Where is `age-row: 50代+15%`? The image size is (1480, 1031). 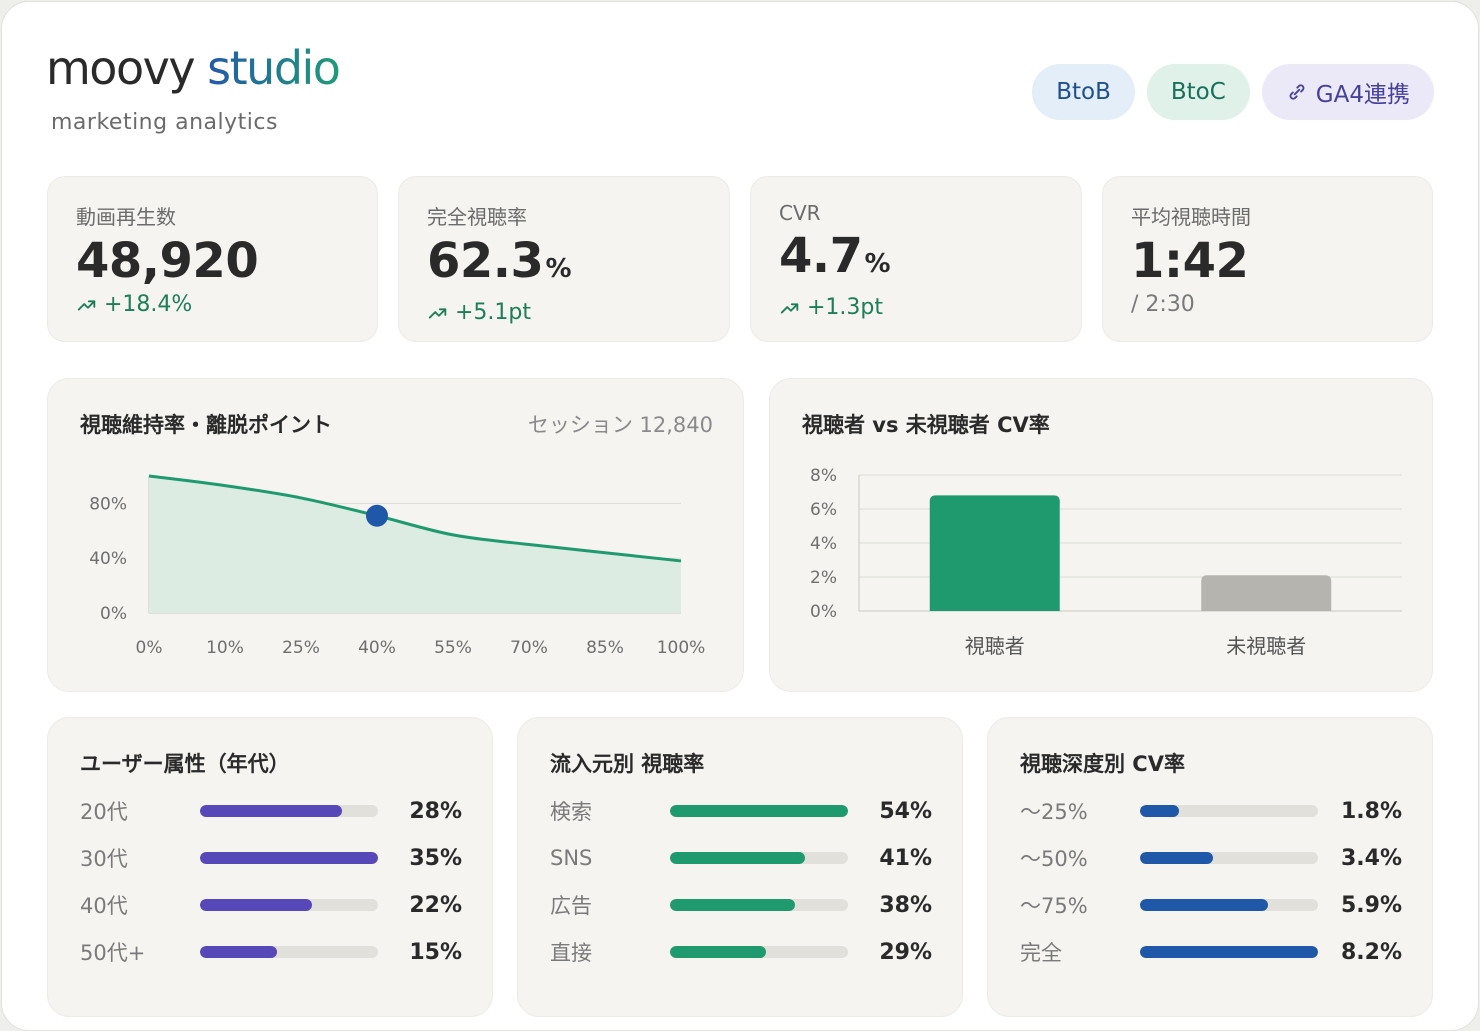
age-row: 50代+15% is located at coordinates (271, 952).